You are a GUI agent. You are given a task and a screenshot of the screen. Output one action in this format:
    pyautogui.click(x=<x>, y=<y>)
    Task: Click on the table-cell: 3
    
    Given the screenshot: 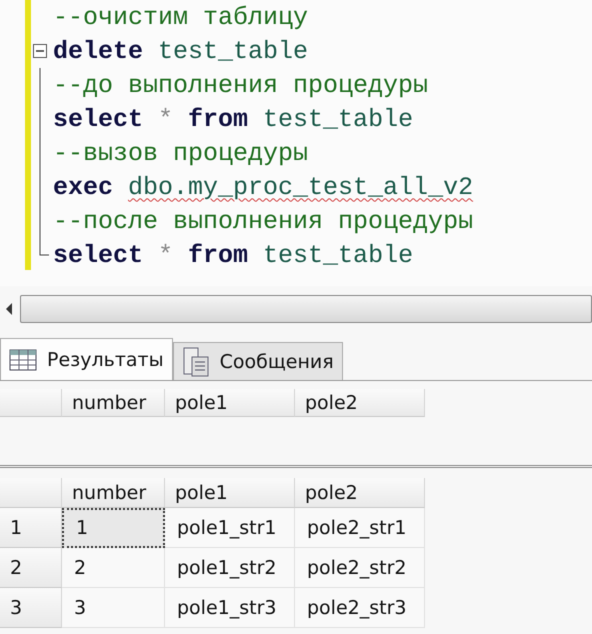 What is the action you would take?
    pyautogui.click(x=113, y=608)
    